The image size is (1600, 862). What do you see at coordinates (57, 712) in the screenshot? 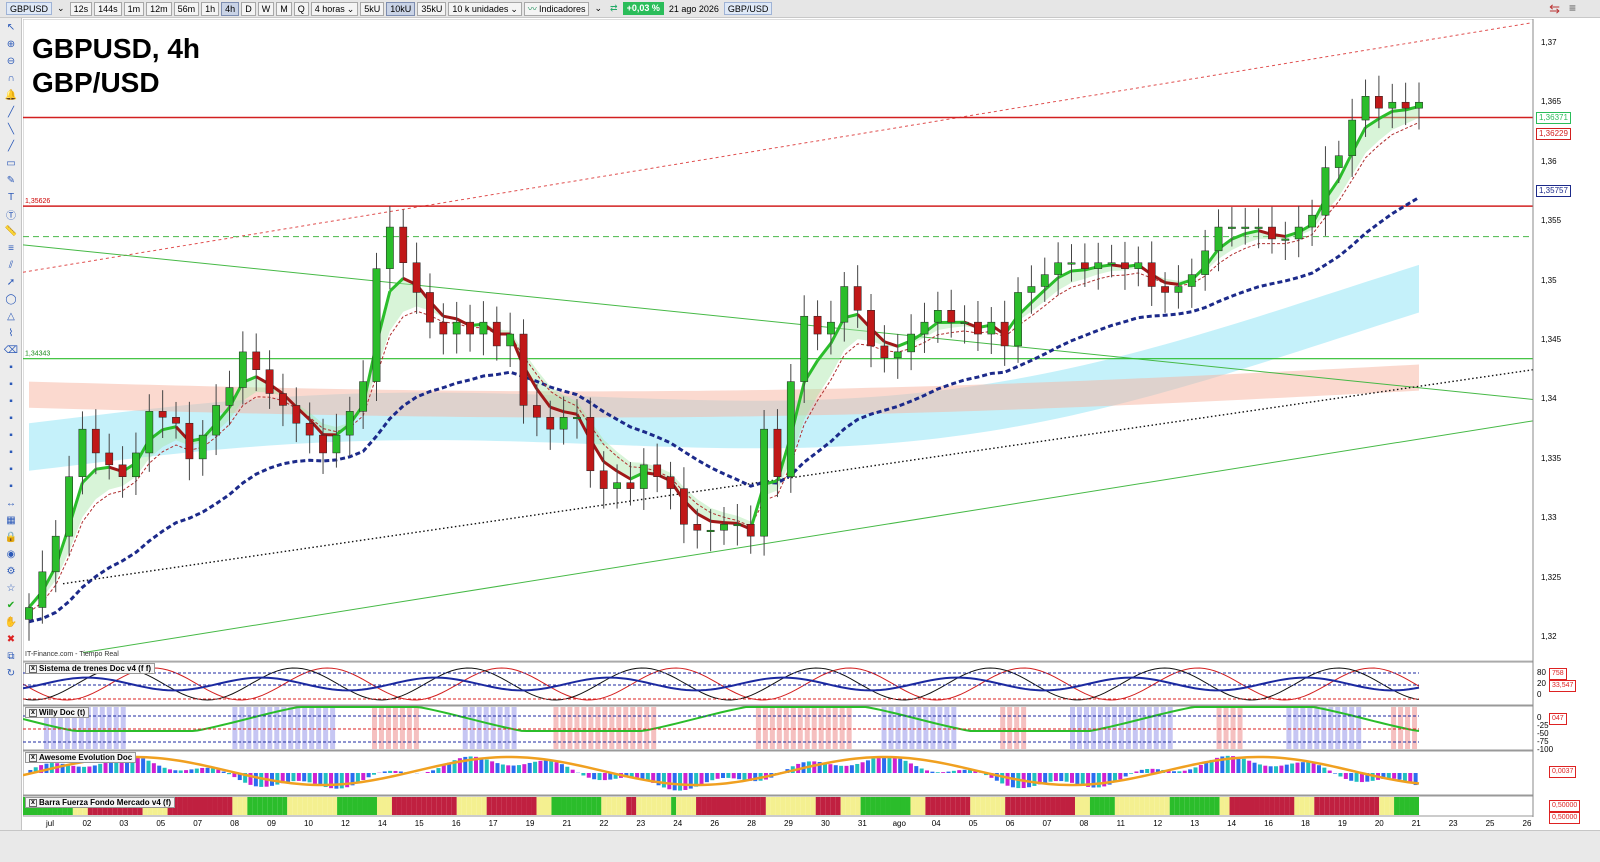
I see `indicator-title-willy: x Willy Doc (t)` at bounding box center [57, 712].